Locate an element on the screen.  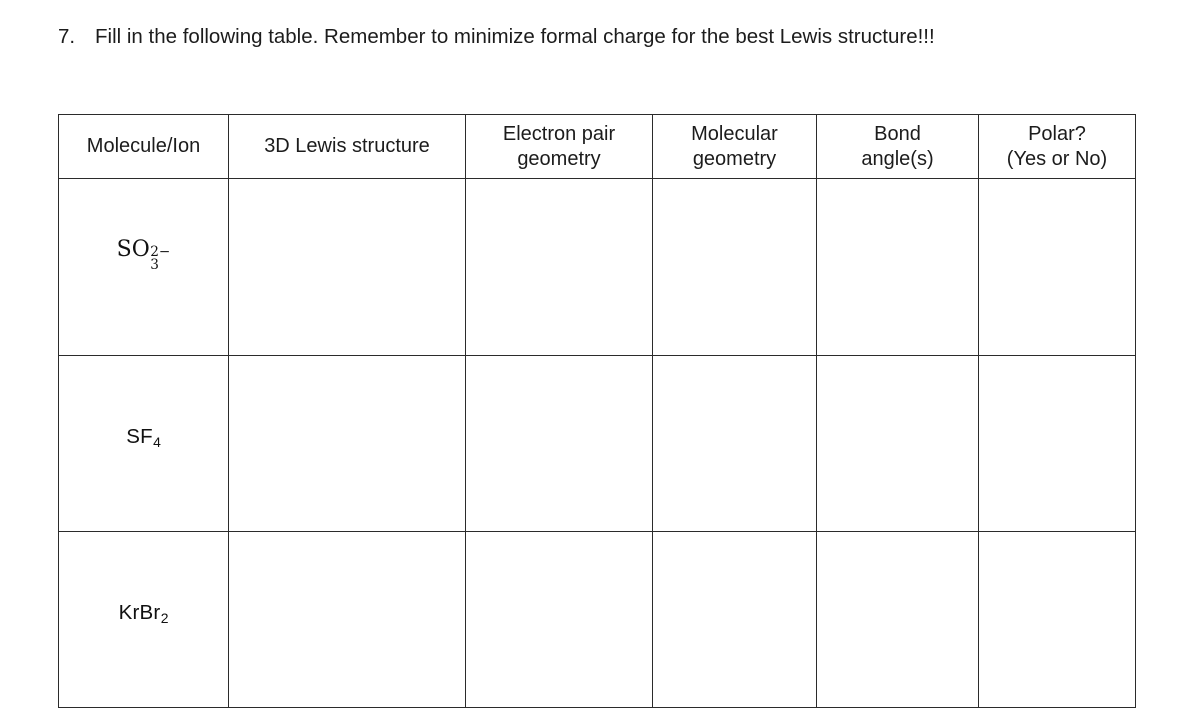
column-header-polar: Polar? (Yes or No) is located at coordinates (1057, 146).